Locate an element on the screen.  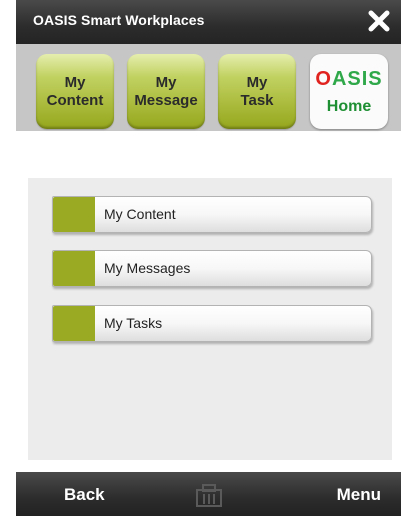
home-button: OASIS Home is located at coordinates (349, 91).